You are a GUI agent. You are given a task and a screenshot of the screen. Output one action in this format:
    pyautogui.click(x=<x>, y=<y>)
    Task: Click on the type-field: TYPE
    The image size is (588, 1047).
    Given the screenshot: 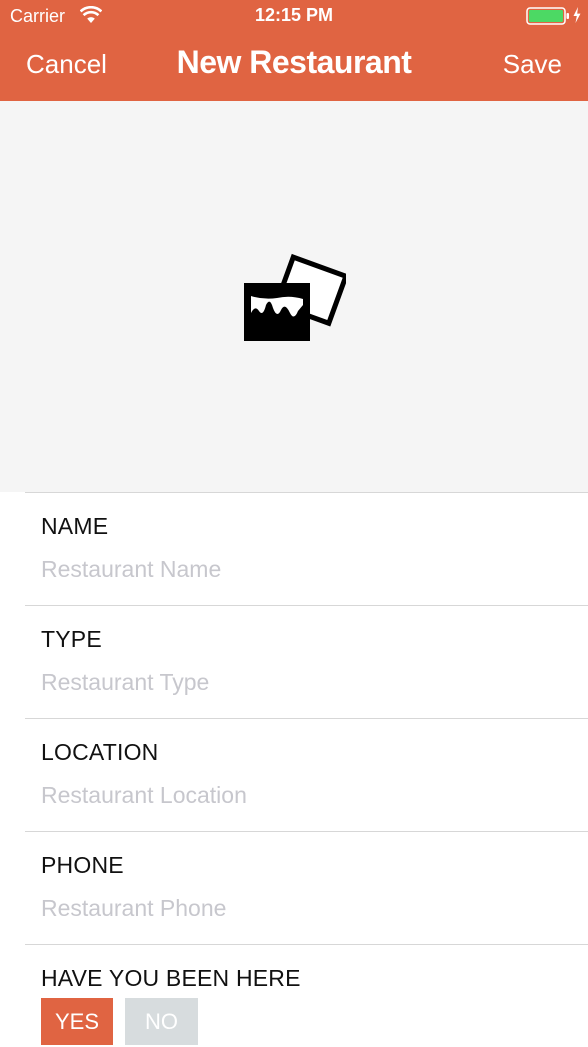 What is the action you would take?
    pyautogui.click(x=306, y=661)
    